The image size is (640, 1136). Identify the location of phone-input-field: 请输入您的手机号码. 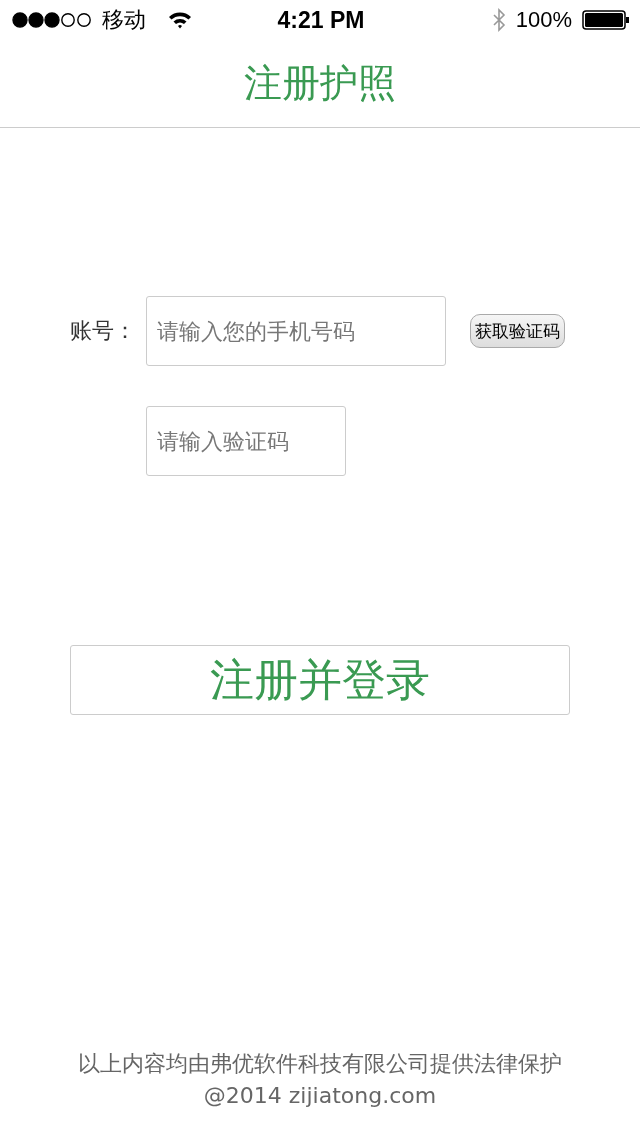
(296, 331).